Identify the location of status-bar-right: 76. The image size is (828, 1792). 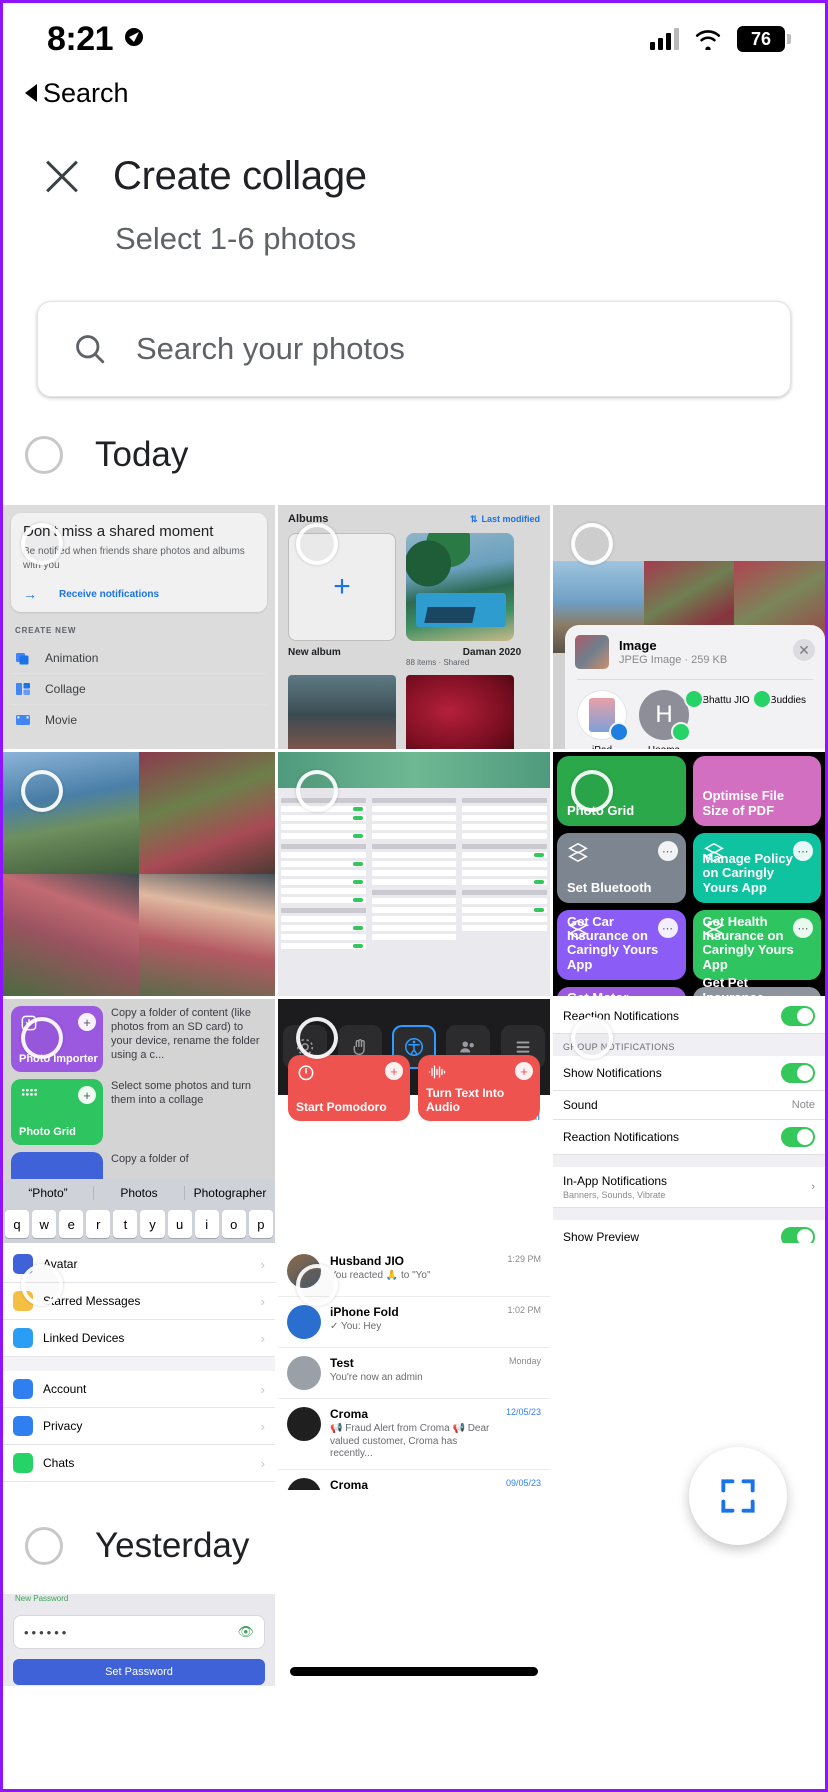
(720, 39).